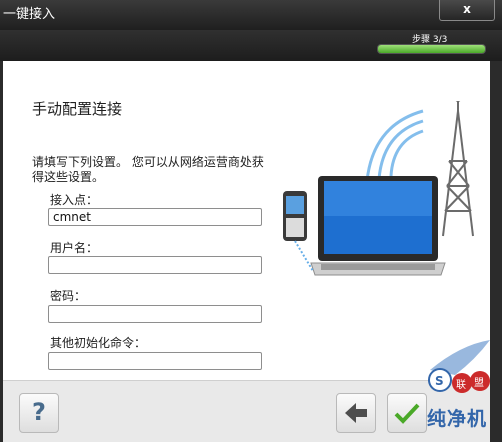 The image size is (502, 442). Describe the element at coordinates (155, 217) in the screenshot. I see `apn-input` at that location.